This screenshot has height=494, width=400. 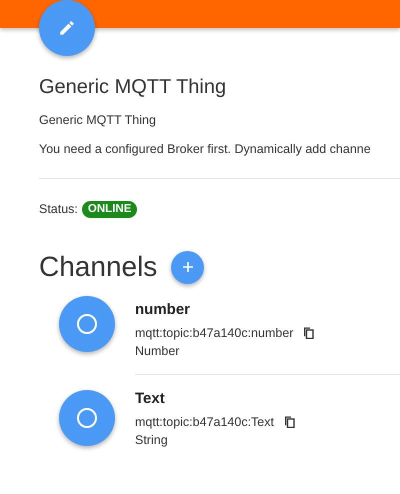 What do you see at coordinates (98, 267) in the screenshot?
I see `channels-heading: Channels` at bounding box center [98, 267].